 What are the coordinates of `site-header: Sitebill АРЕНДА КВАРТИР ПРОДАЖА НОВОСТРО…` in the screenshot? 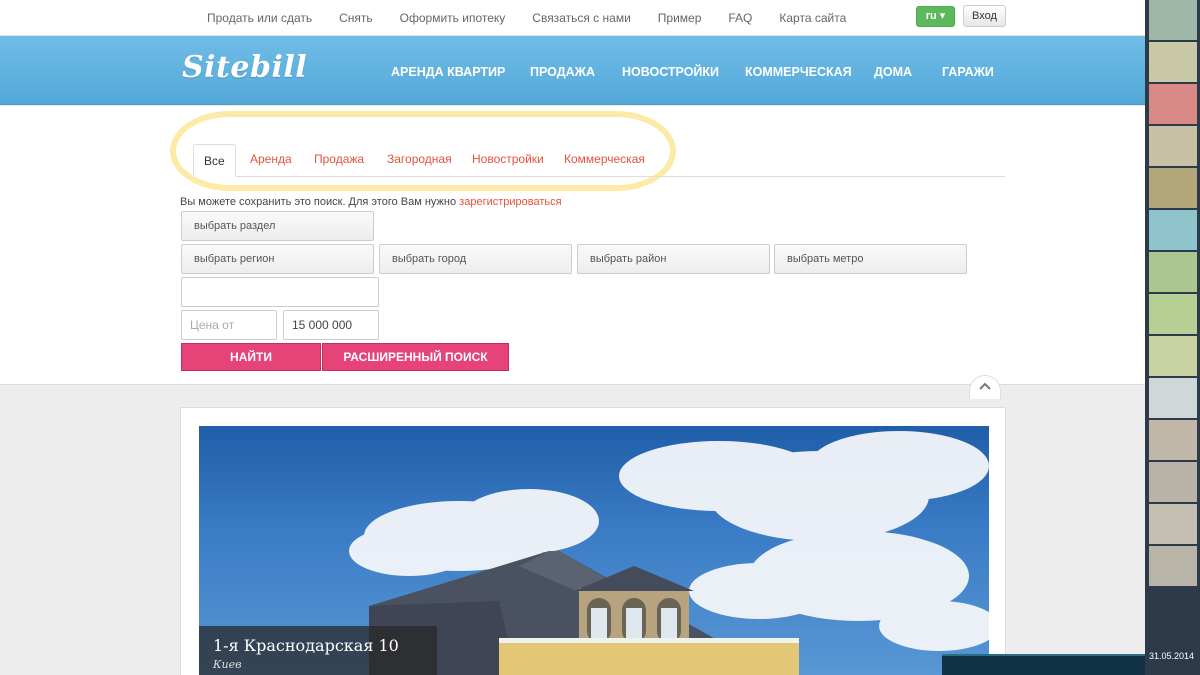 It's located at (572, 70).